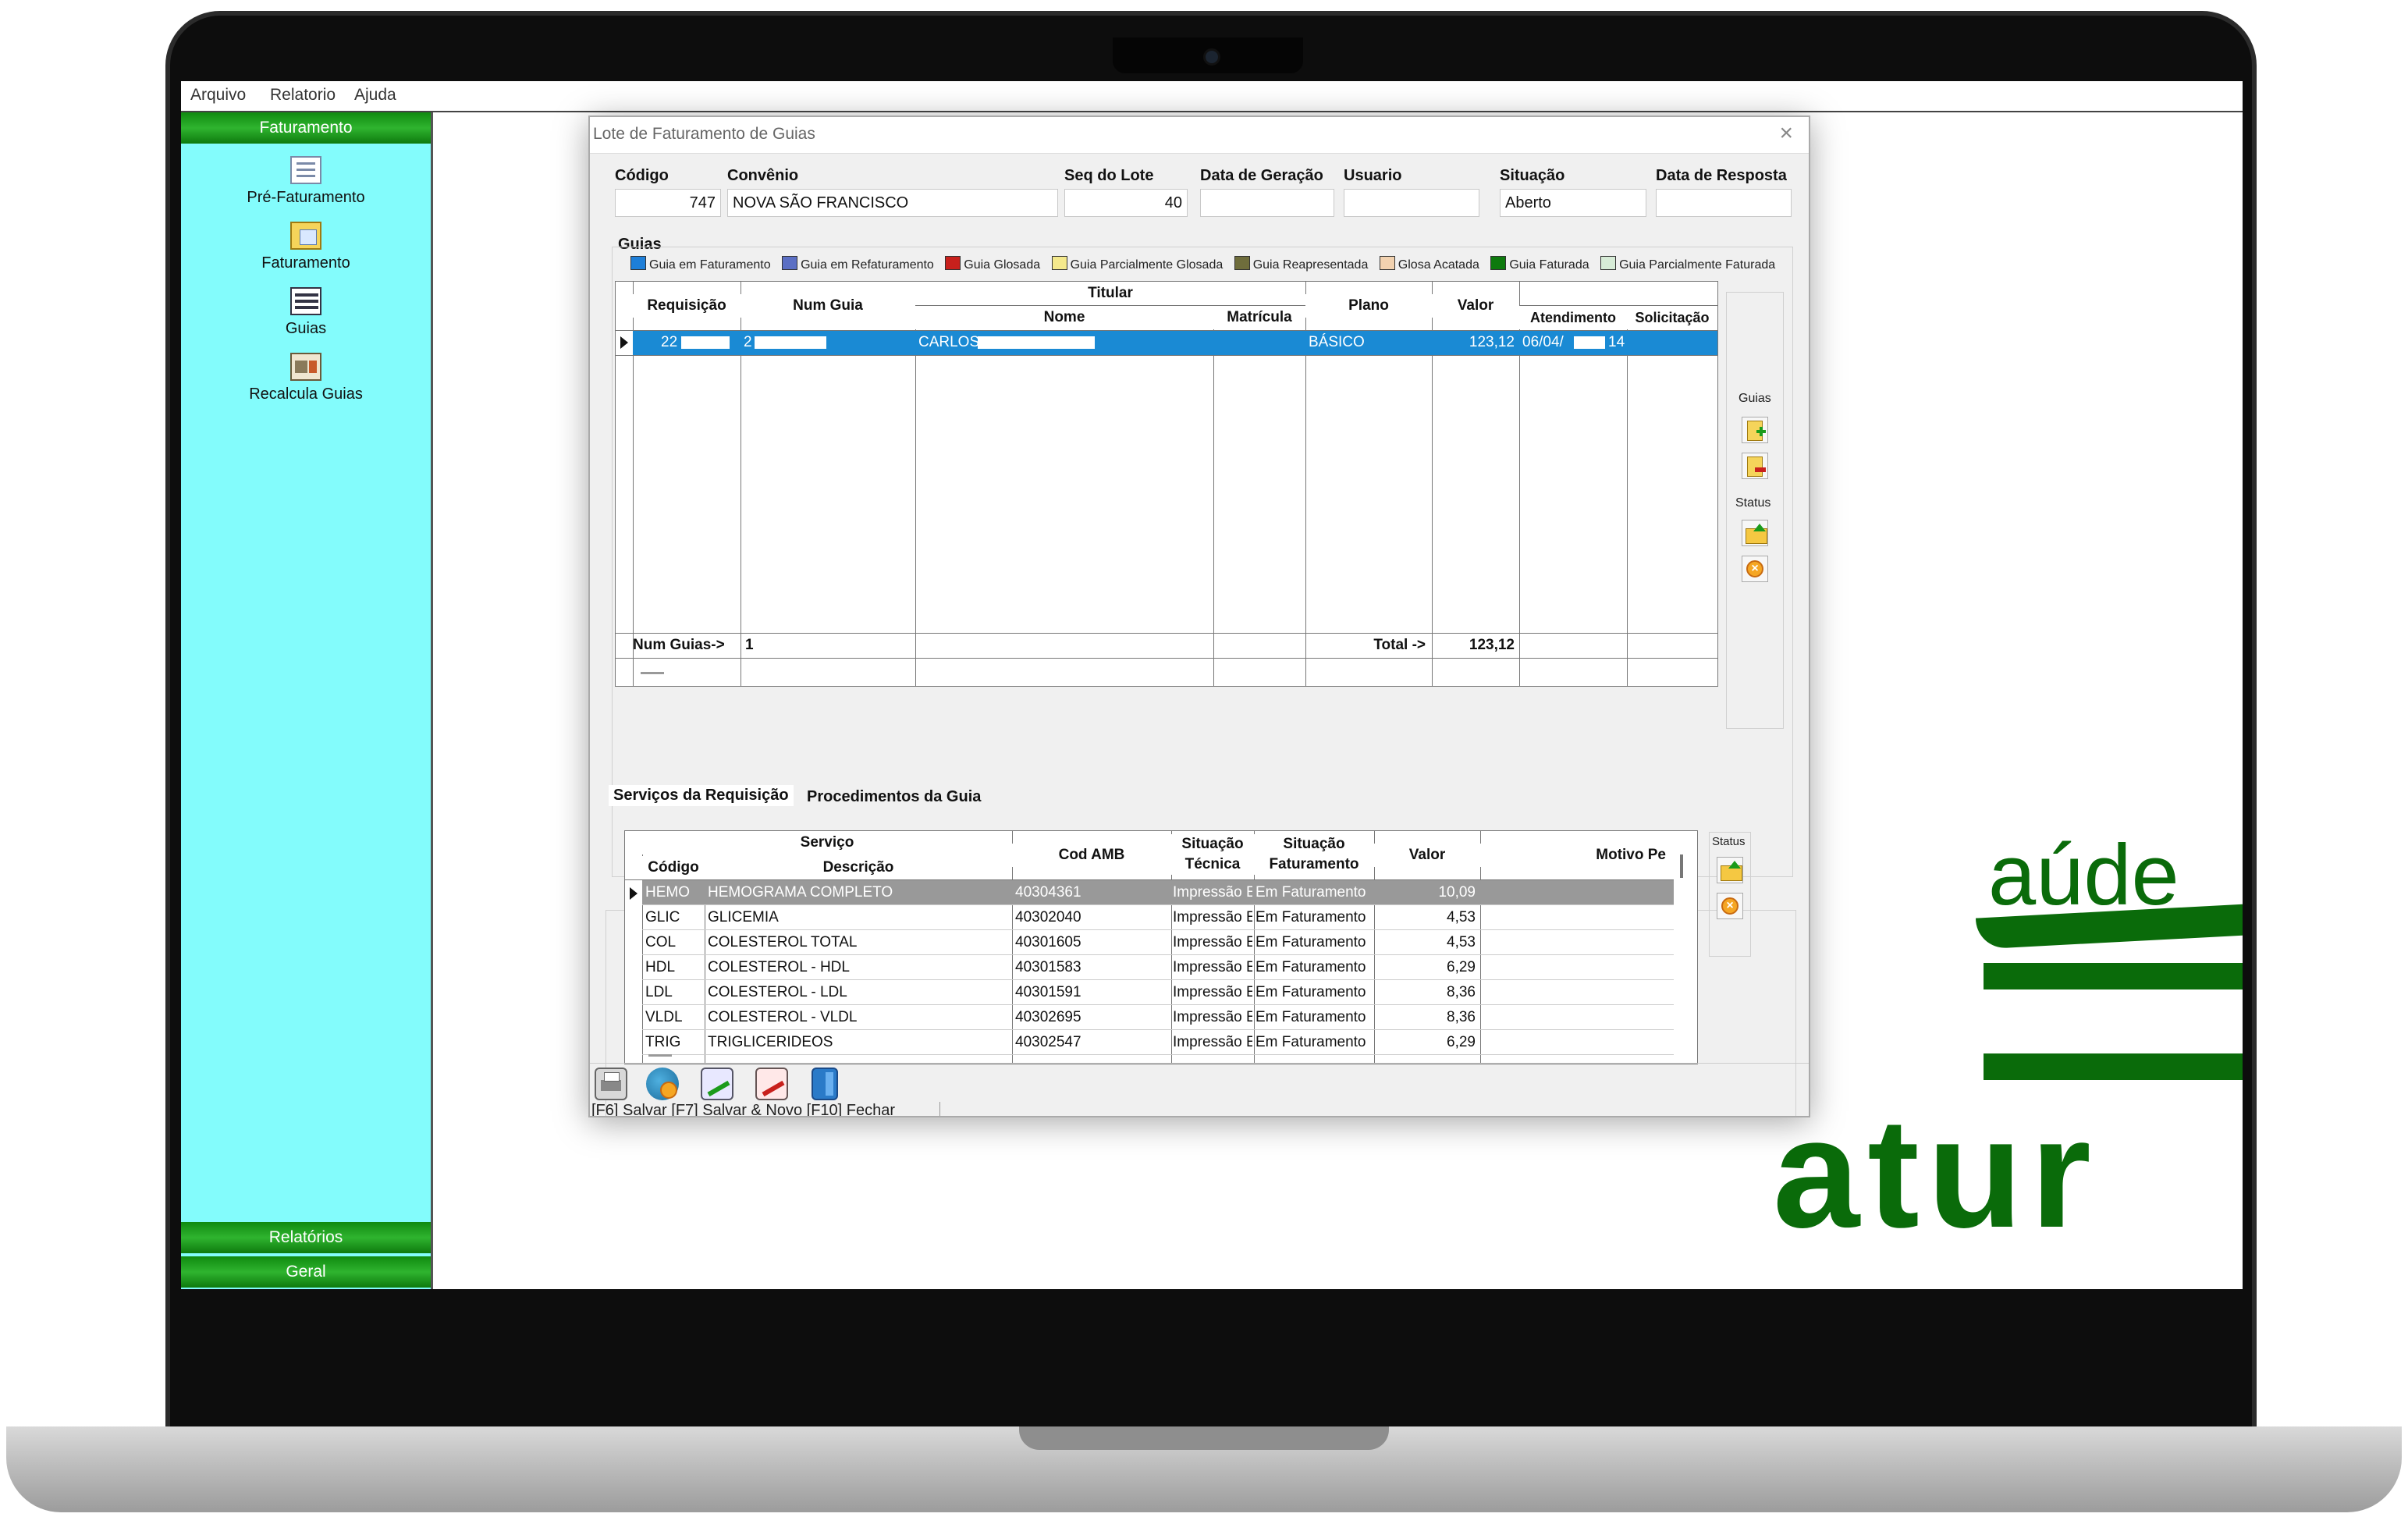 This screenshot has width=2408, height=1517. Describe the element at coordinates (1786, 133) in the screenshot. I see `close-icon: ×` at that location.